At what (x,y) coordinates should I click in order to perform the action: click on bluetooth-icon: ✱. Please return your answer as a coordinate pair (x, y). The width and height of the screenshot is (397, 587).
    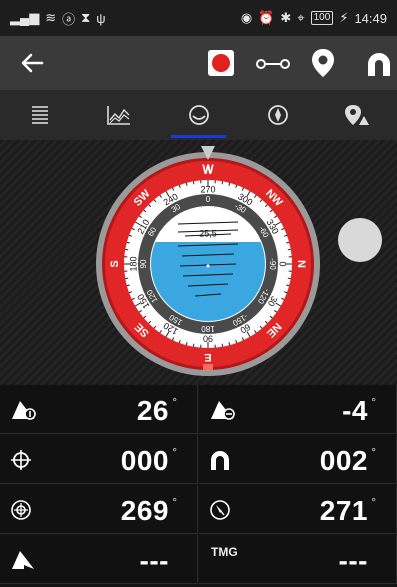
    Looking at the image, I should click on (286, 17).